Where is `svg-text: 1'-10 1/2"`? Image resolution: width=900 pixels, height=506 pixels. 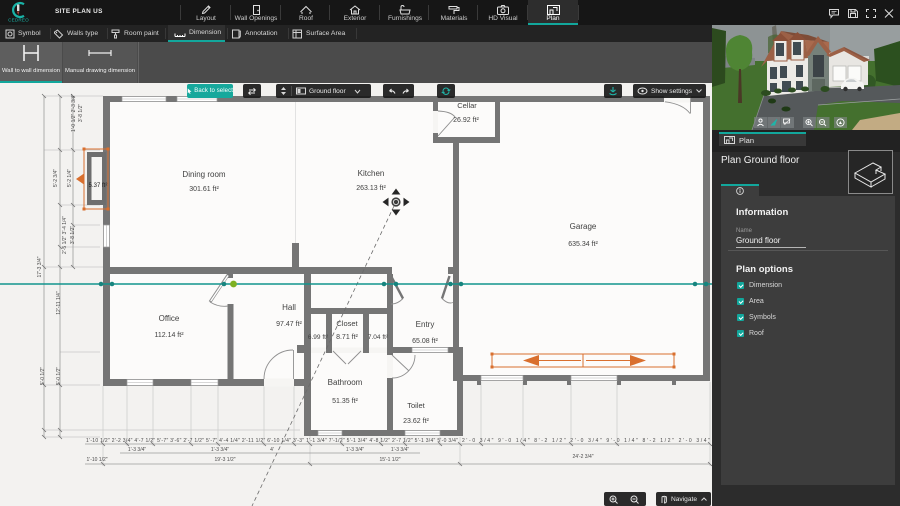
svg-text: 1'-10 1/2" is located at coordinates (96, 460).